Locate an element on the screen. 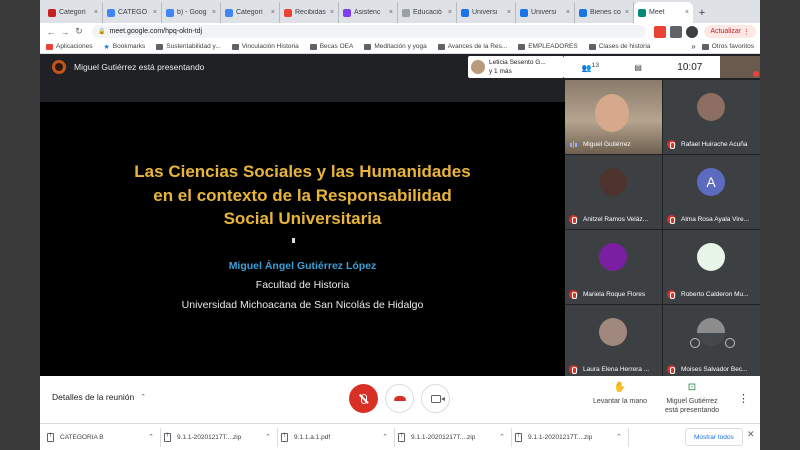  participant-tile: Mariela Roque Flores is located at coordinates (613, 267).